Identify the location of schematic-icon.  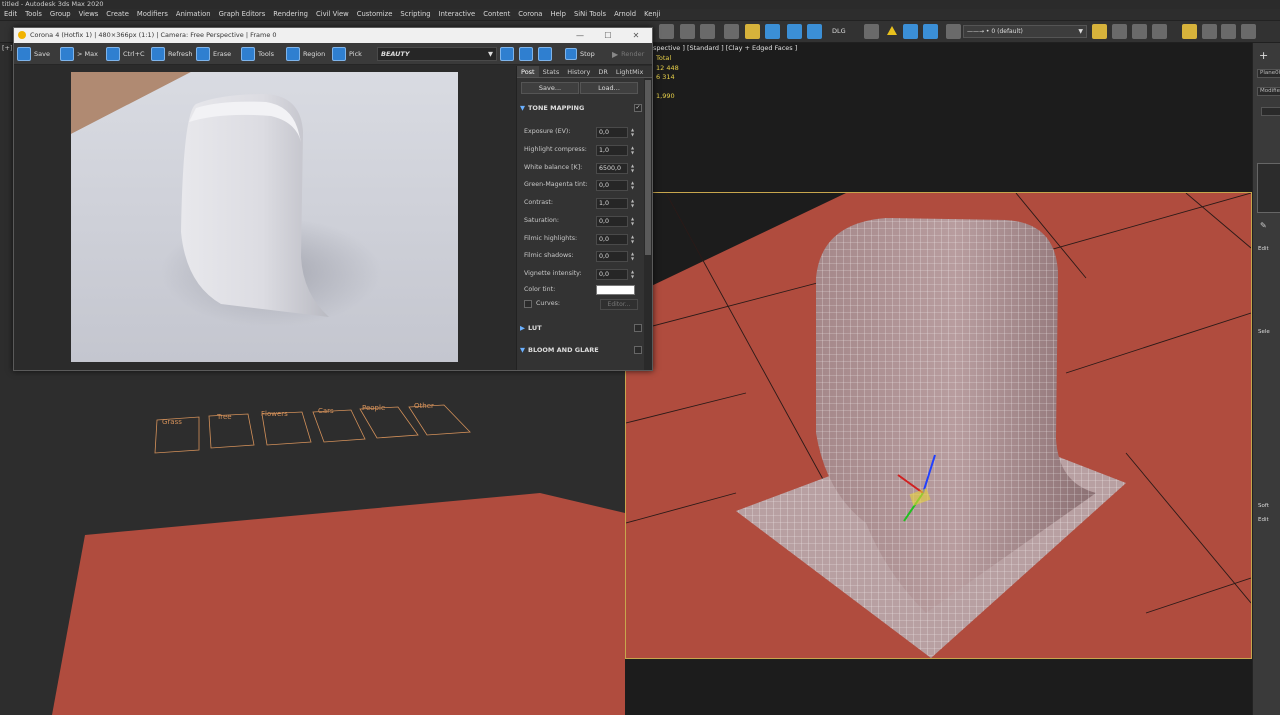
(731, 31).